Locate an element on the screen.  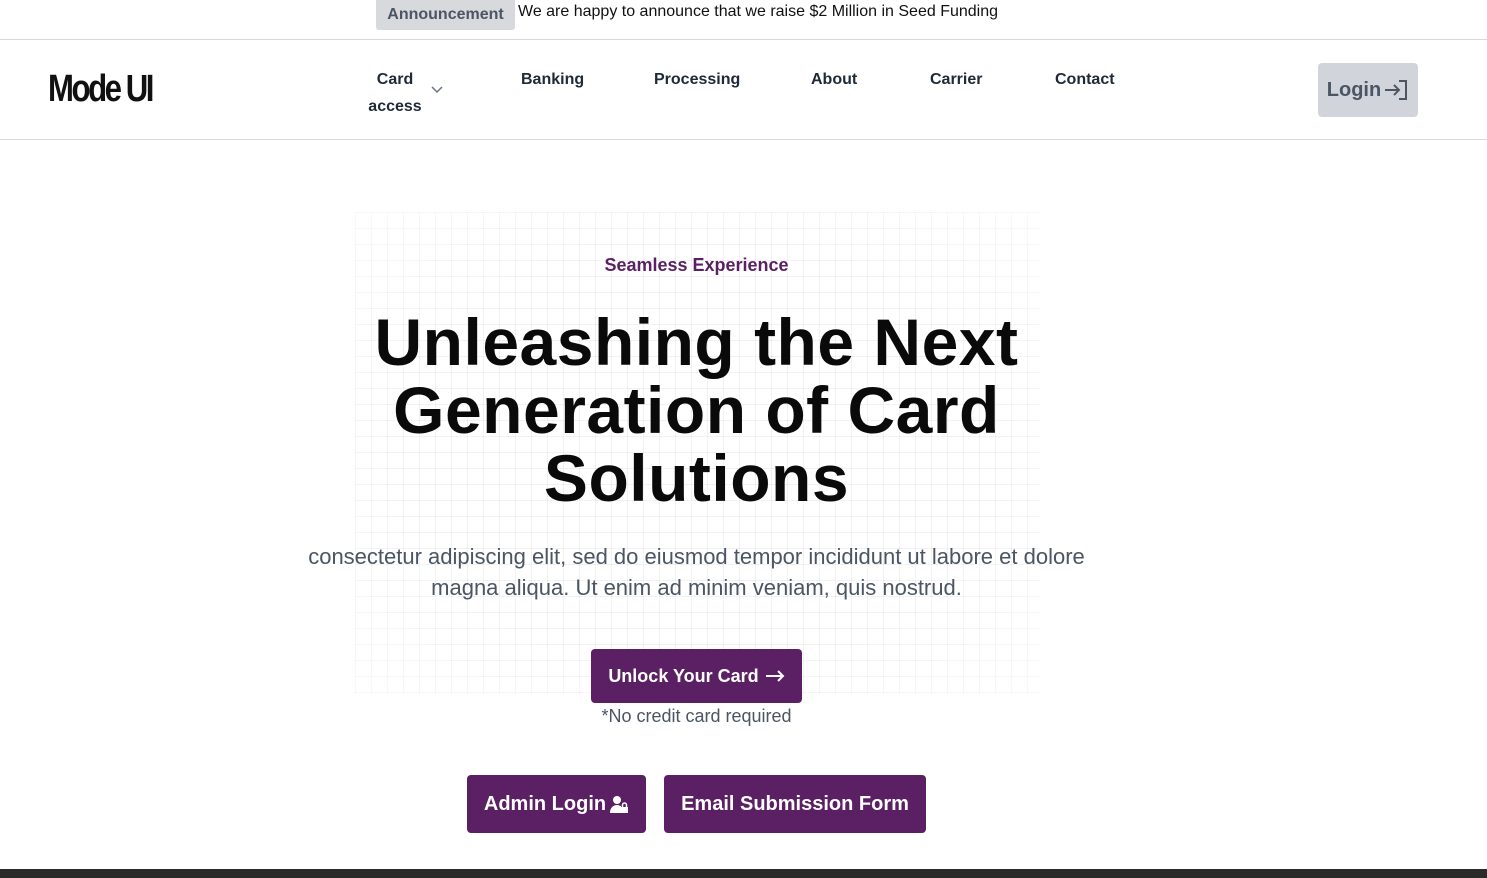
admin-login-label: Admin Login is located at coordinates (545, 803).